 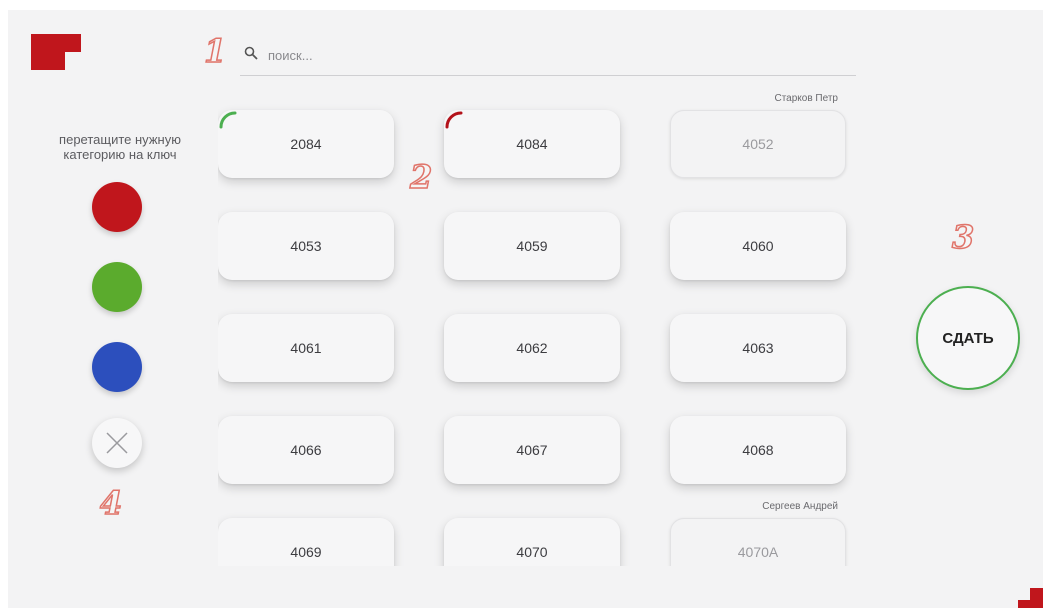 What do you see at coordinates (800, 506) in the screenshot?
I see `key-holder-name: Сергеев Андрей` at bounding box center [800, 506].